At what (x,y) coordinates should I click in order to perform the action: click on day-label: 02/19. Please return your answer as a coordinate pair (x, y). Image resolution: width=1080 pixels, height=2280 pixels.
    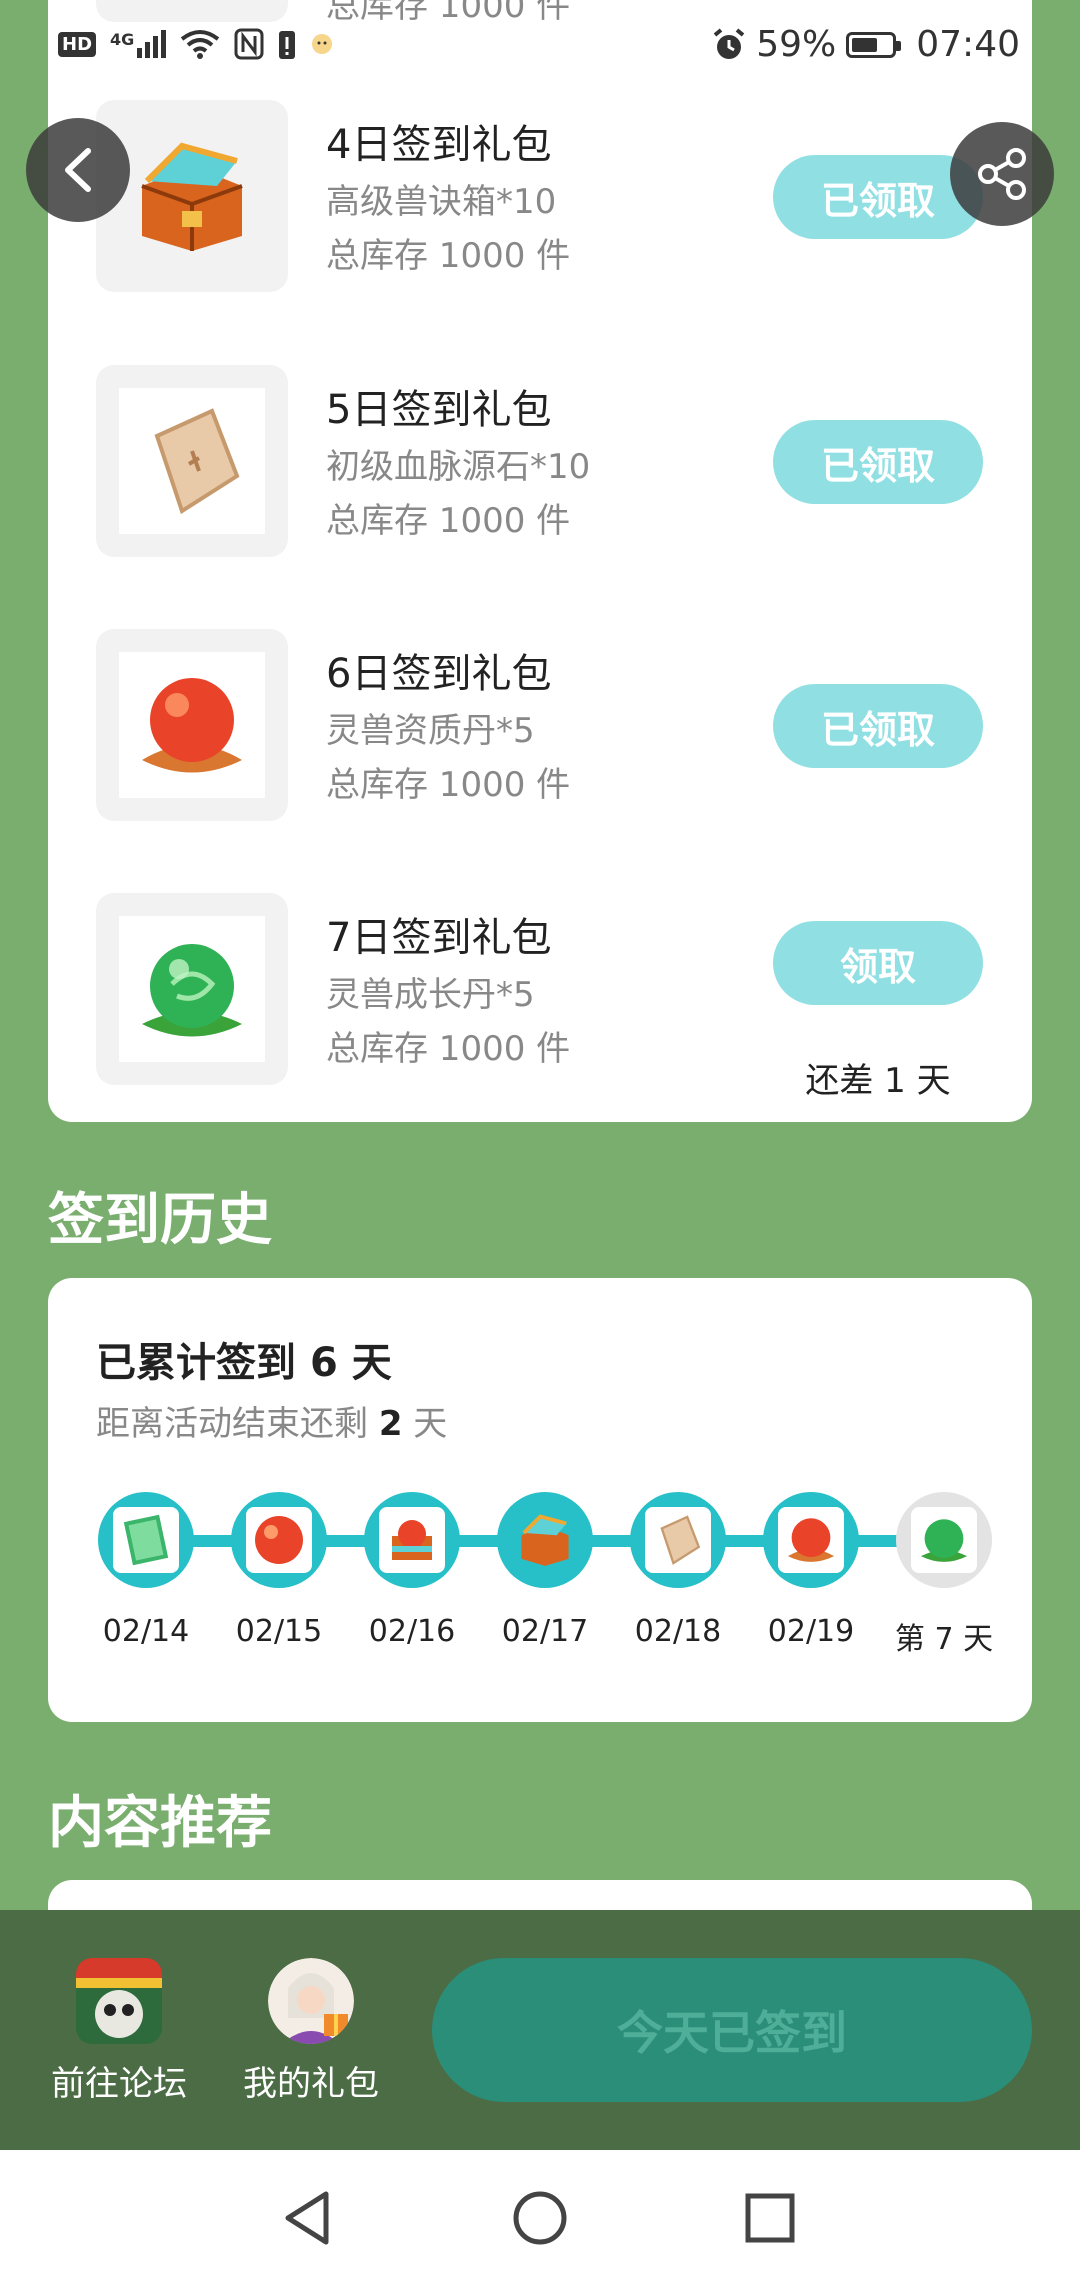
    Looking at the image, I should click on (811, 1631).